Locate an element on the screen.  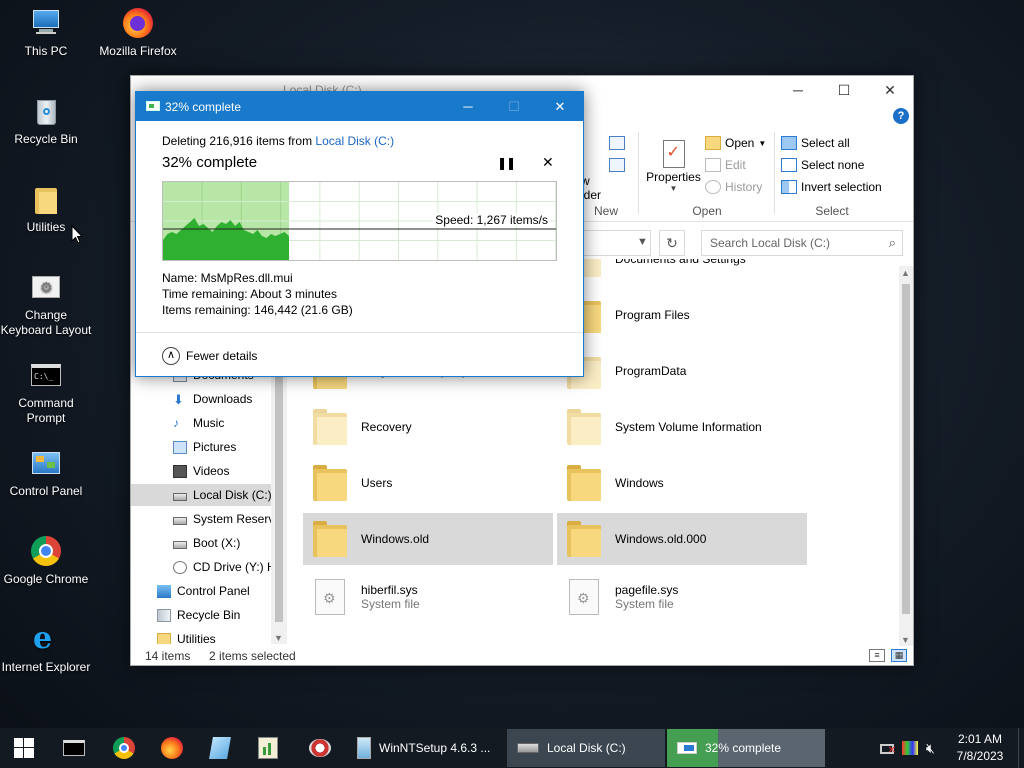
search-input: Search Local Disk (C:) ⌕ is located at coordinates (802, 243).